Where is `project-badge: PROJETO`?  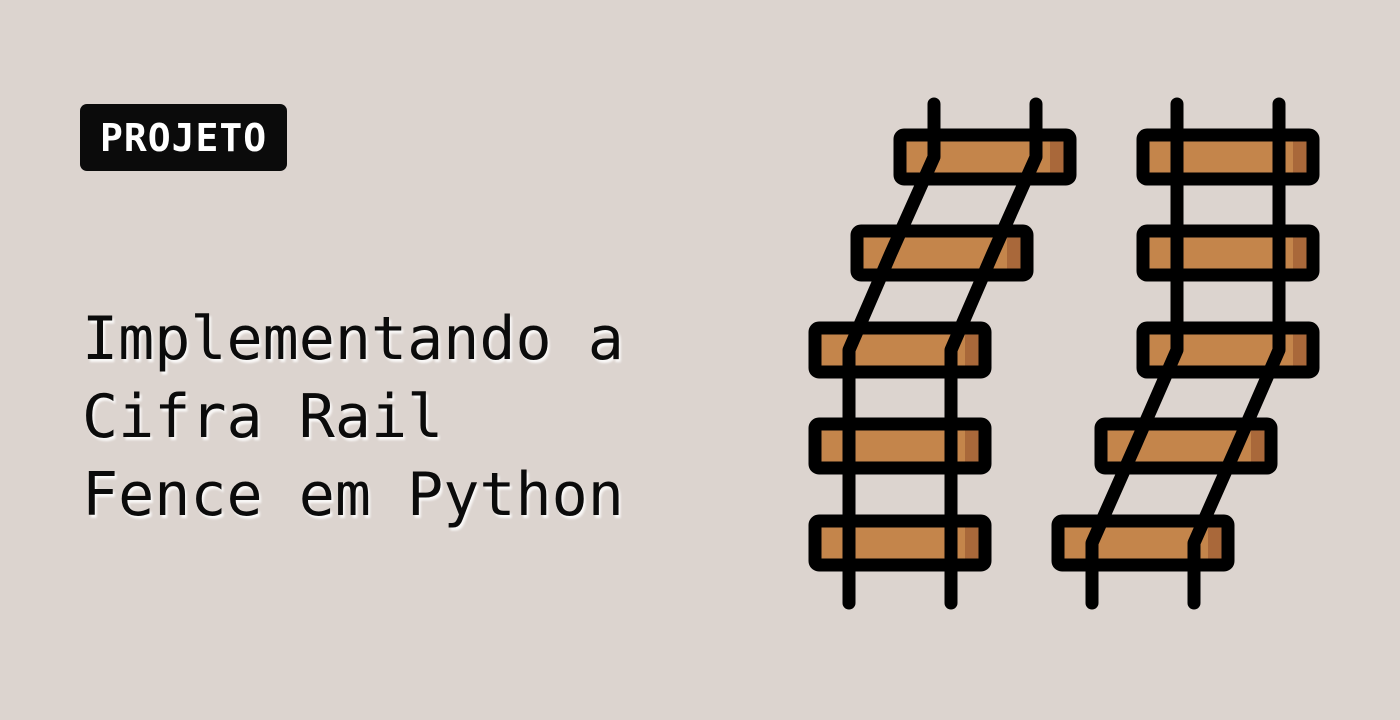 project-badge: PROJETO is located at coordinates (184, 137).